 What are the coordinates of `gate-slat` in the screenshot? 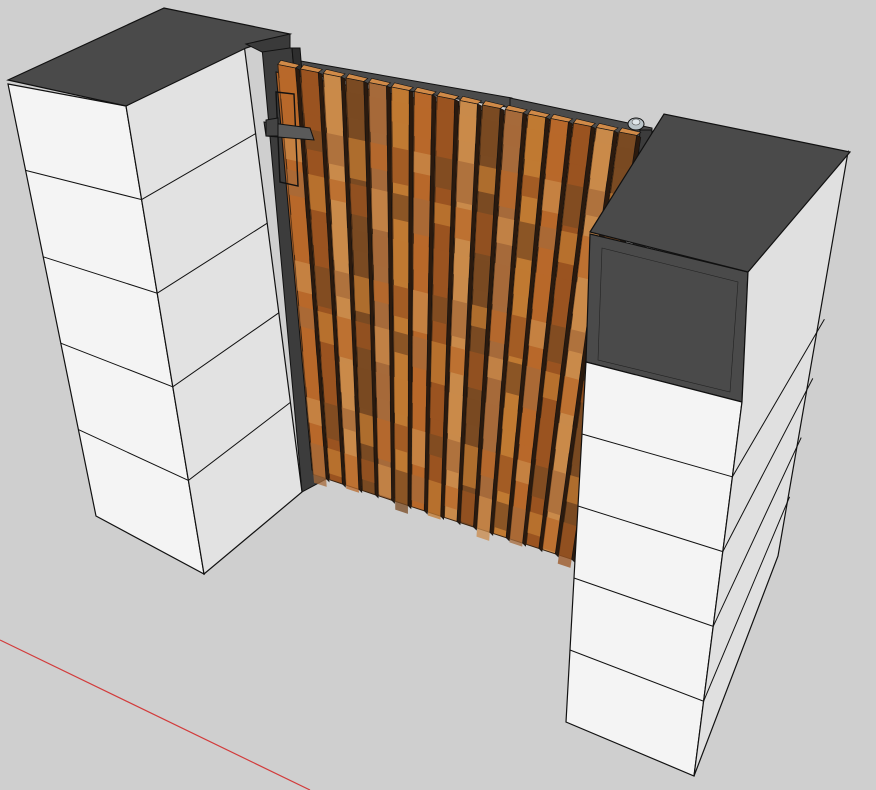 It's located at (403, 298).